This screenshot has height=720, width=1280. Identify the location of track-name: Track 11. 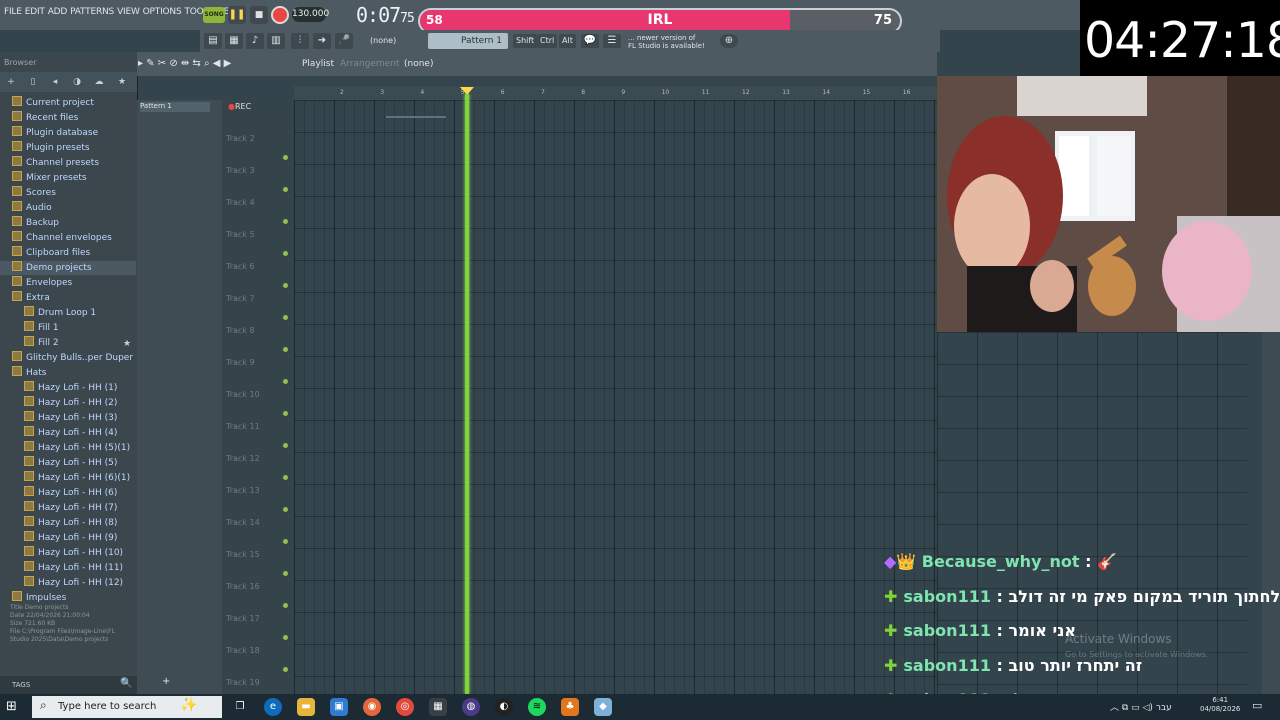
(256, 426).